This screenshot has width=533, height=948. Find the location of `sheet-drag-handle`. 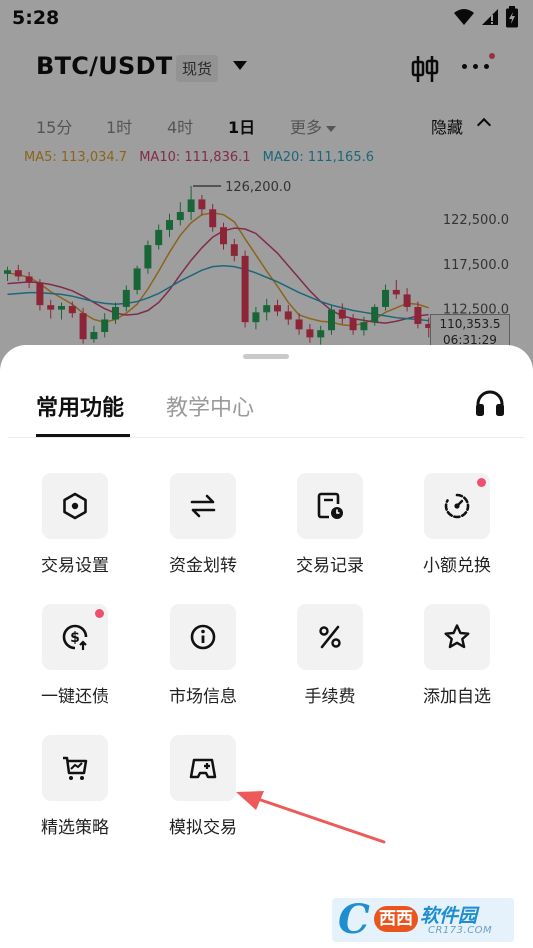

sheet-drag-handle is located at coordinates (266, 356).